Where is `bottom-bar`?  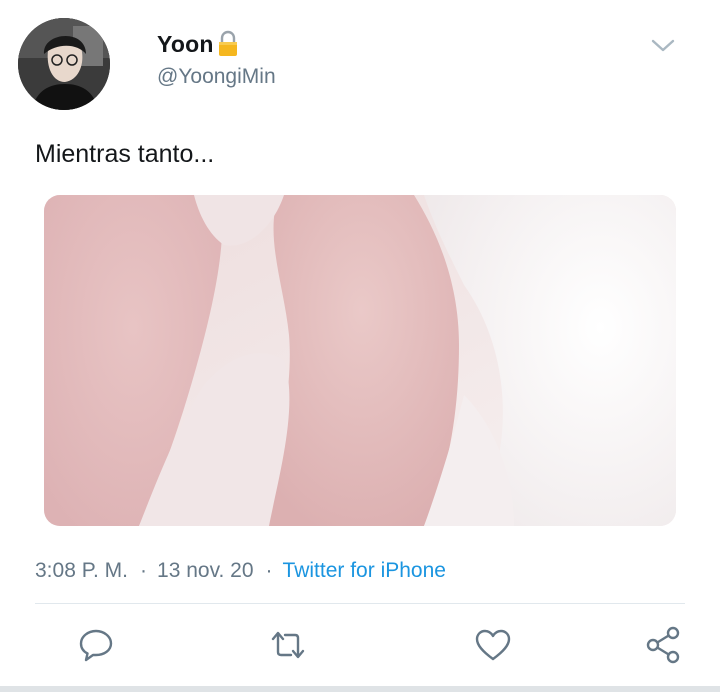 bottom-bar is located at coordinates (360, 689).